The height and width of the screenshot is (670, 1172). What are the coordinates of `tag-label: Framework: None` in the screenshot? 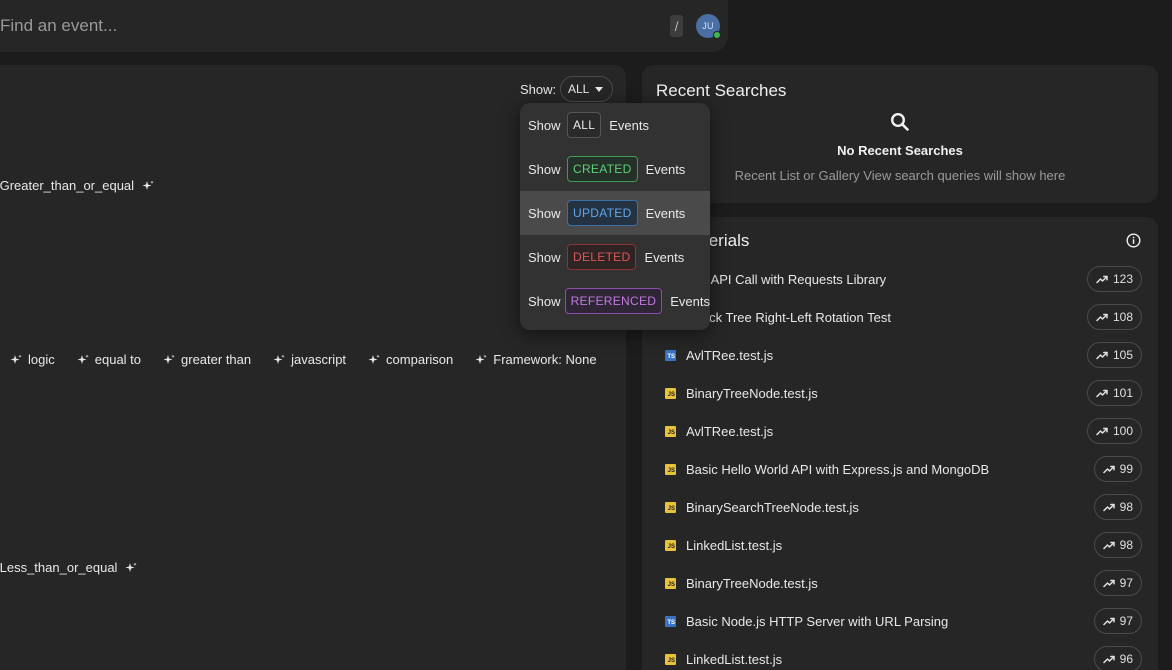 It's located at (545, 359).